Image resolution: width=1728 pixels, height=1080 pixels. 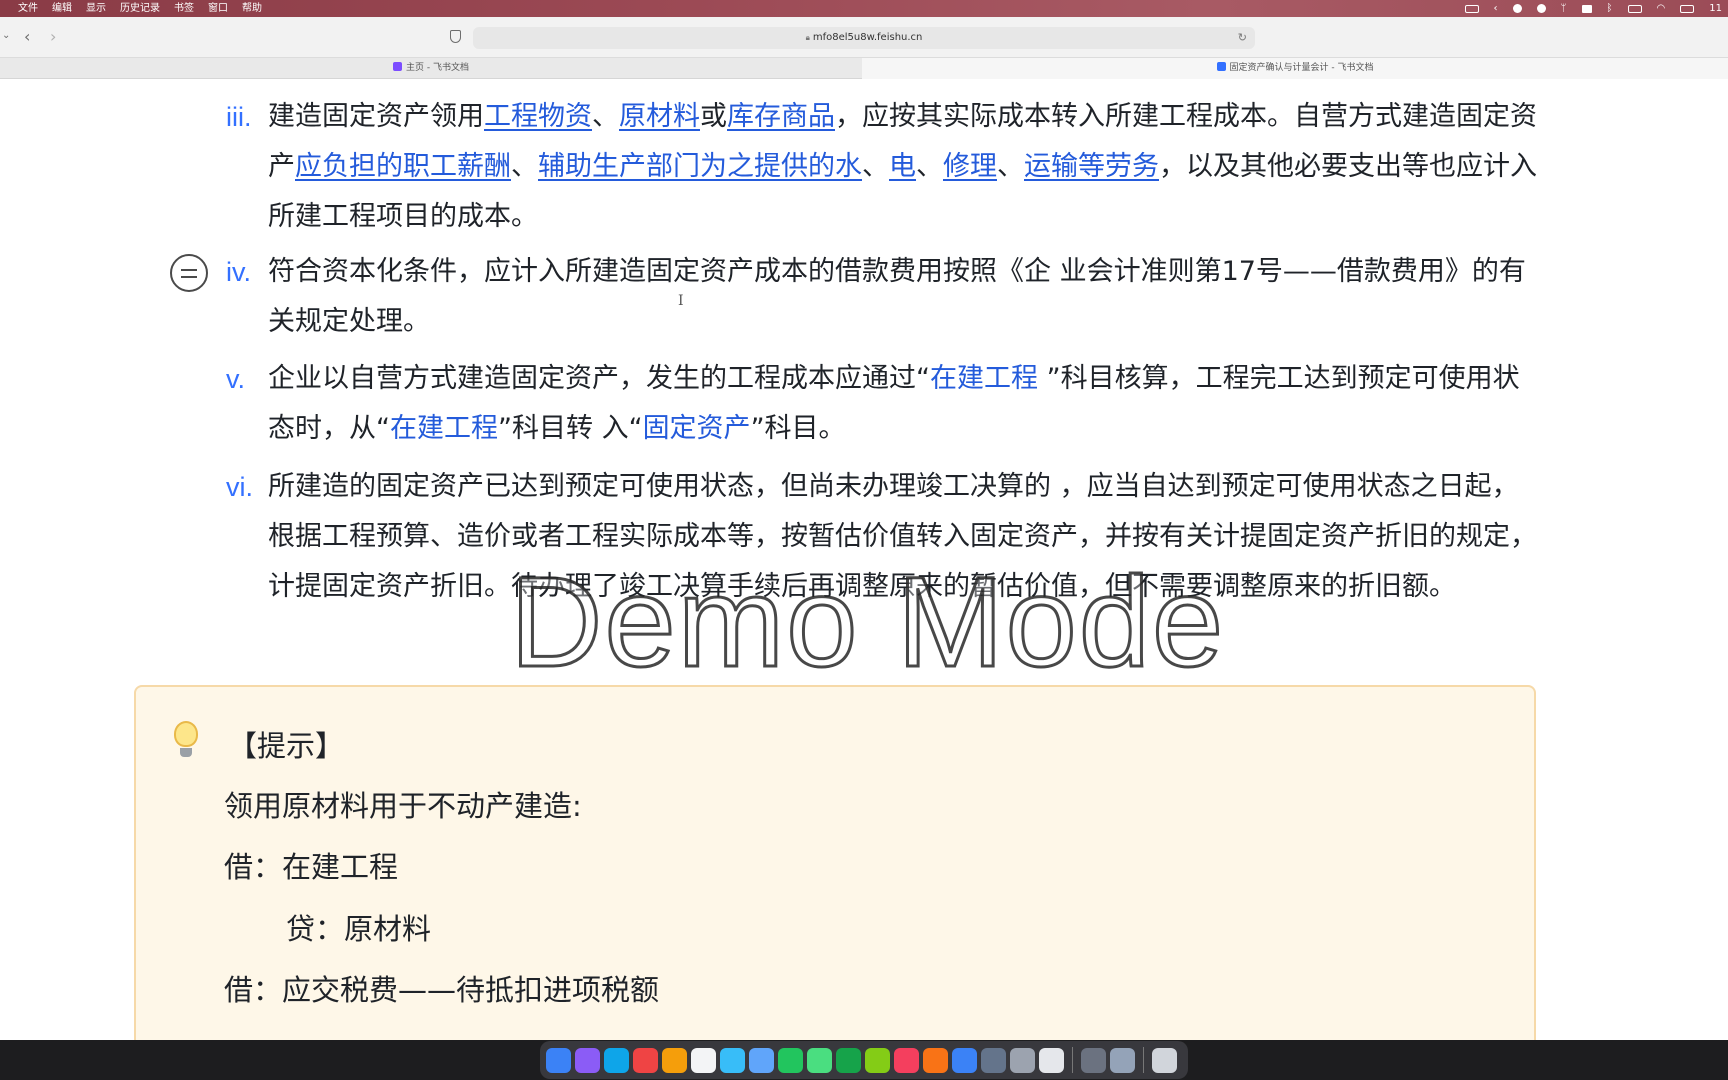 I want to click on callout-line: 借：在建工程, so click(x=311, y=867).